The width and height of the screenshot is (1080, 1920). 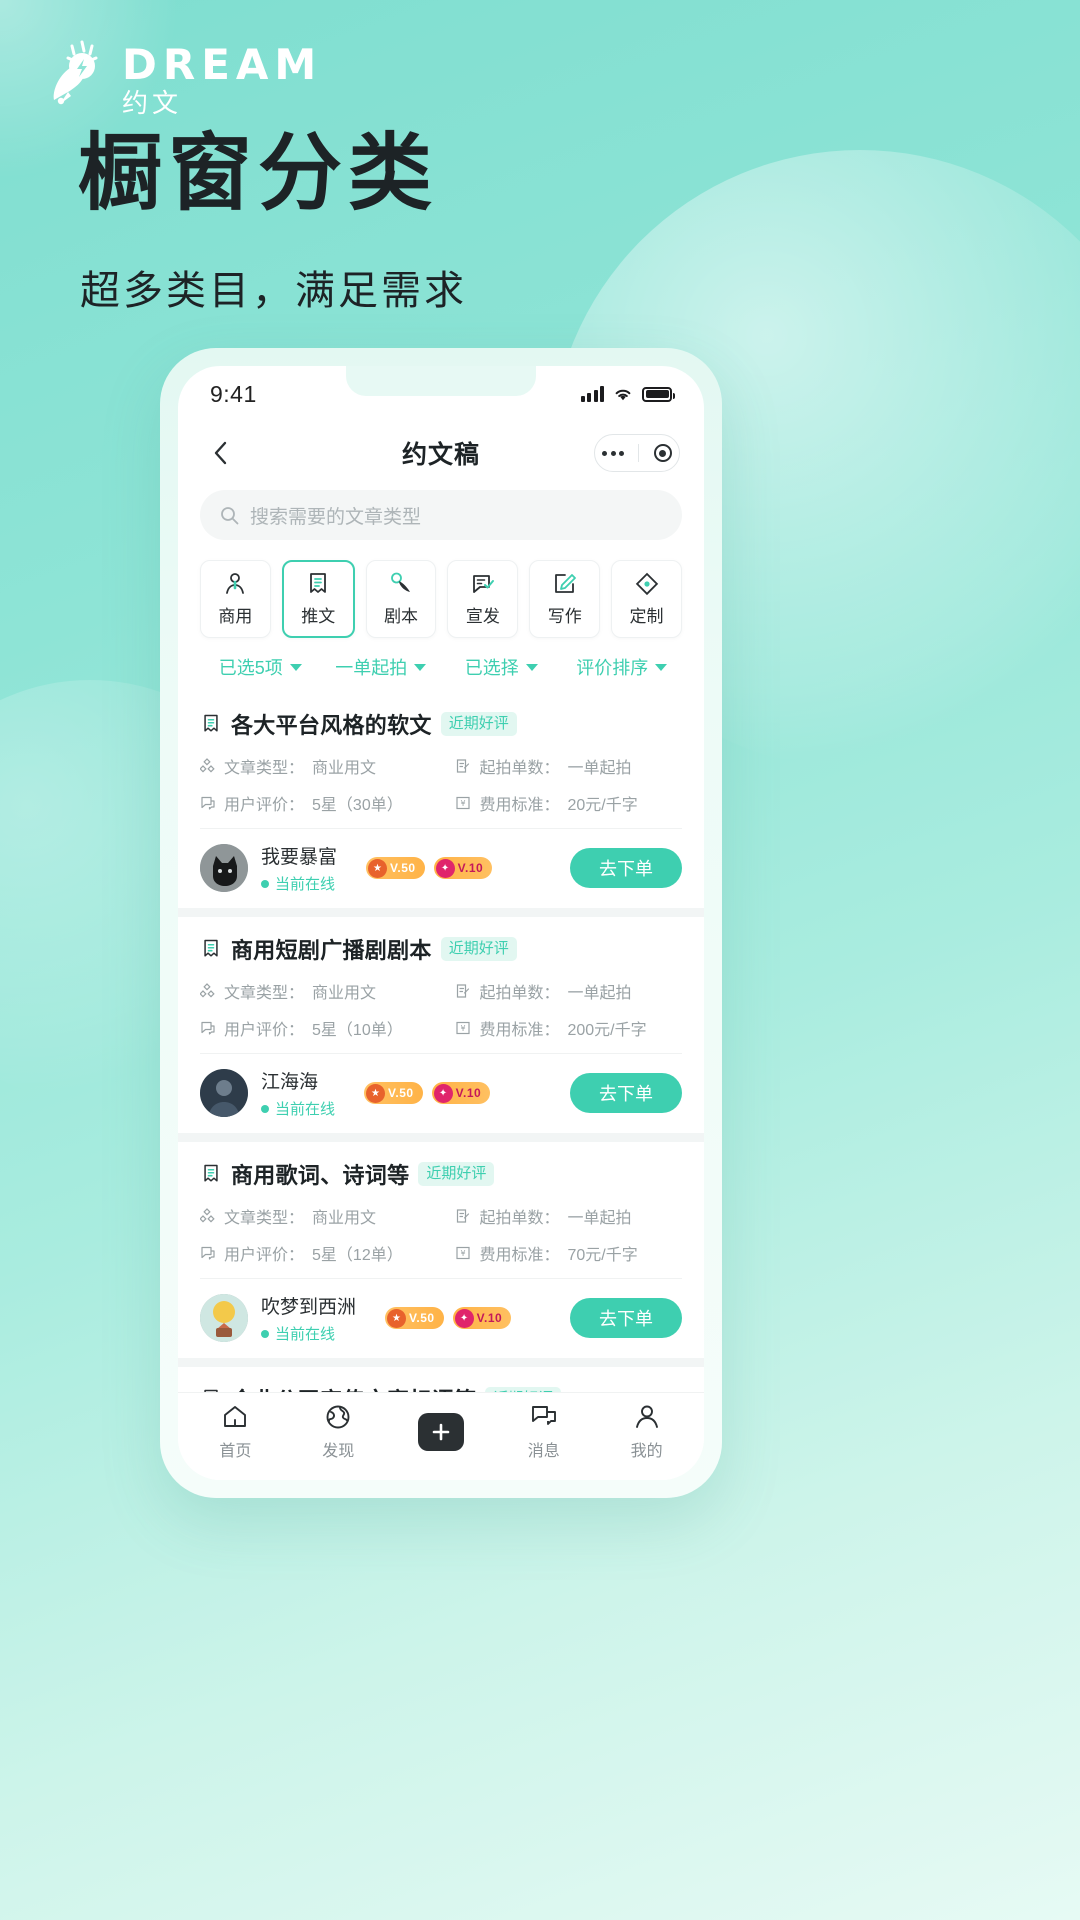 What do you see at coordinates (338, 1416) in the screenshot?
I see `globe-icon` at bounding box center [338, 1416].